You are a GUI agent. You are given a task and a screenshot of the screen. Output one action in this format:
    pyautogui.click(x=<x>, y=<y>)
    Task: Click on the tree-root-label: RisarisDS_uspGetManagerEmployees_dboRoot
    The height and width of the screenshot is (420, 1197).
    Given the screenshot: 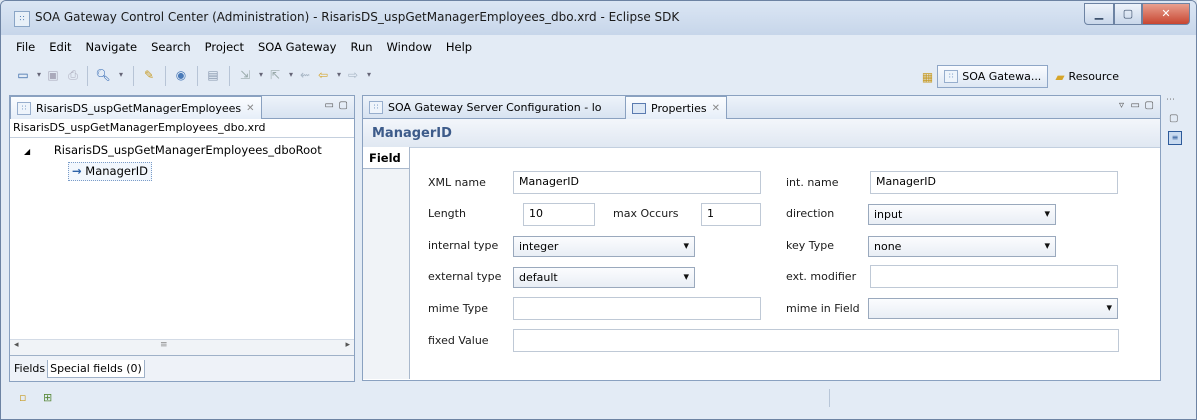 What is the action you would take?
    pyautogui.click(x=187, y=150)
    